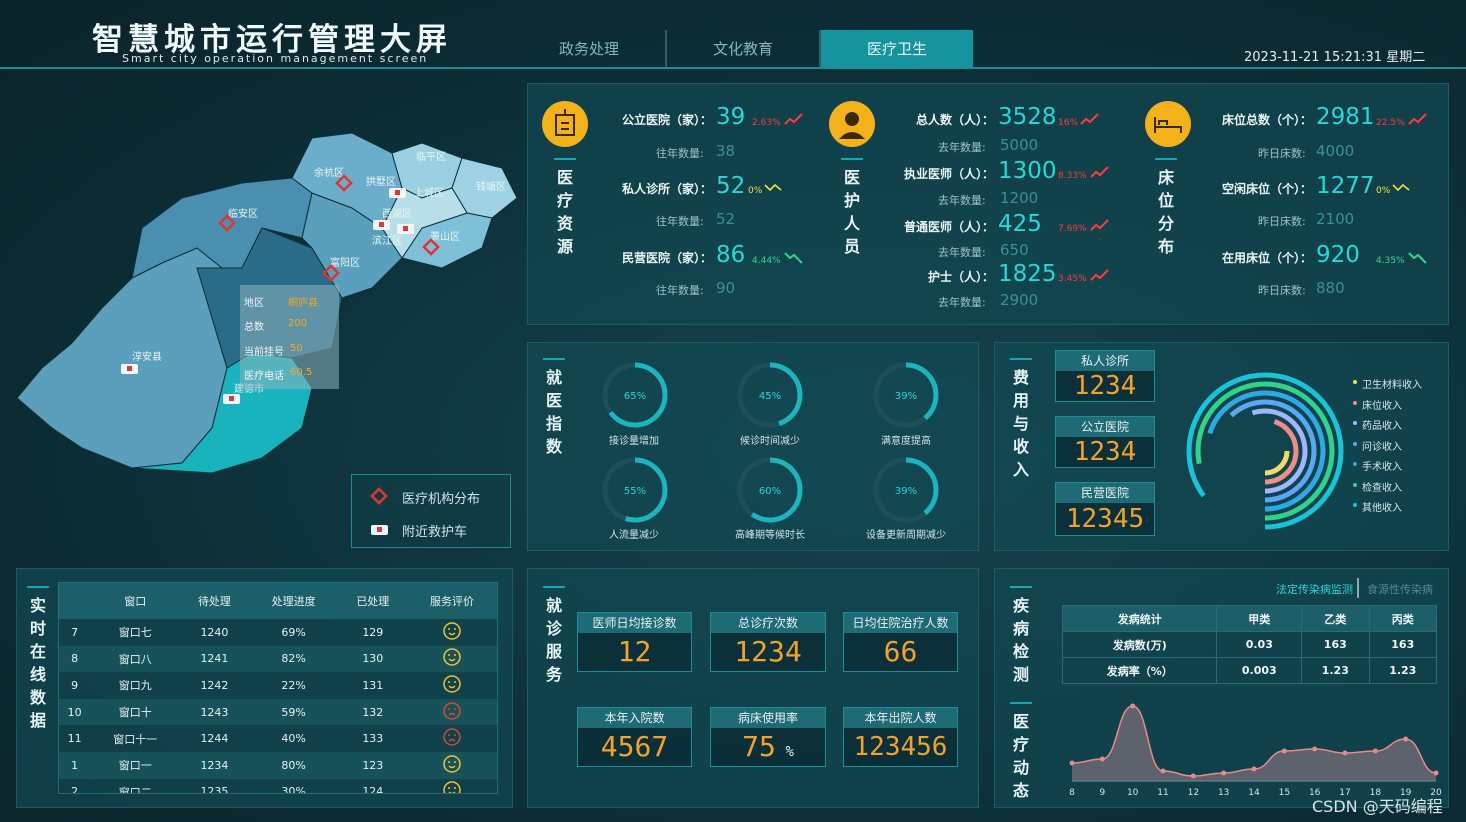 The image size is (1466, 822). I want to click on table-row: 2 窗口二 1235 30% 124, so click(278, 786).